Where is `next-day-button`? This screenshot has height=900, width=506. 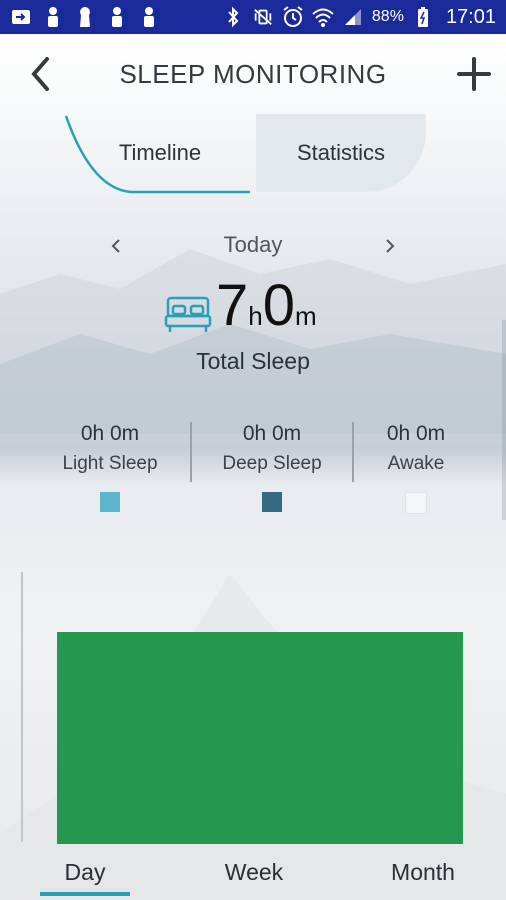 next-day-button is located at coordinates (390, 246).